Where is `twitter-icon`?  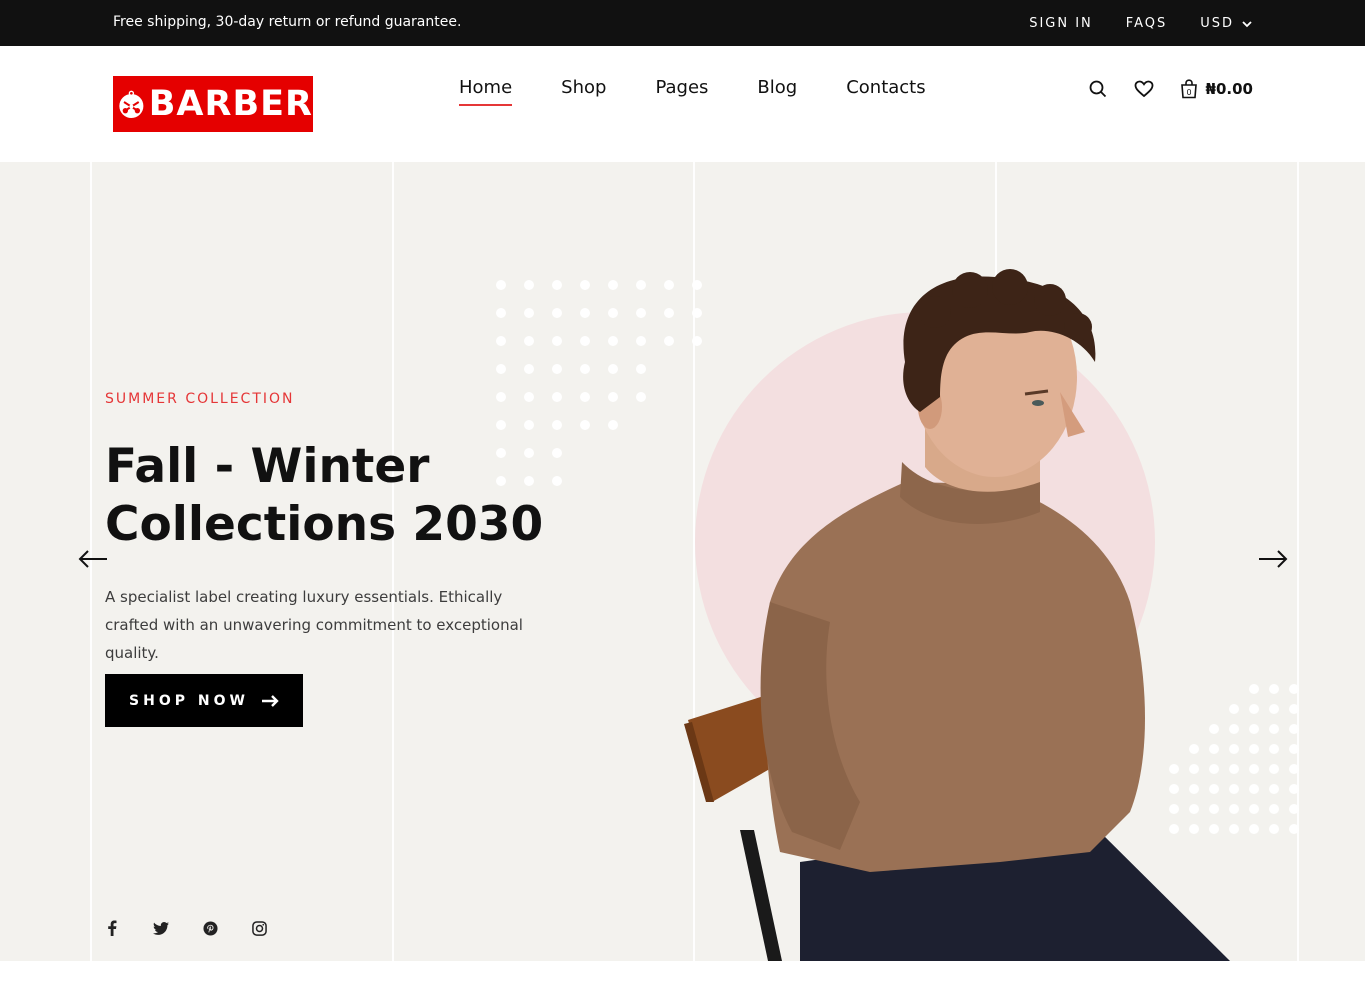 twitter-icon is located at coordinates (161, 928).